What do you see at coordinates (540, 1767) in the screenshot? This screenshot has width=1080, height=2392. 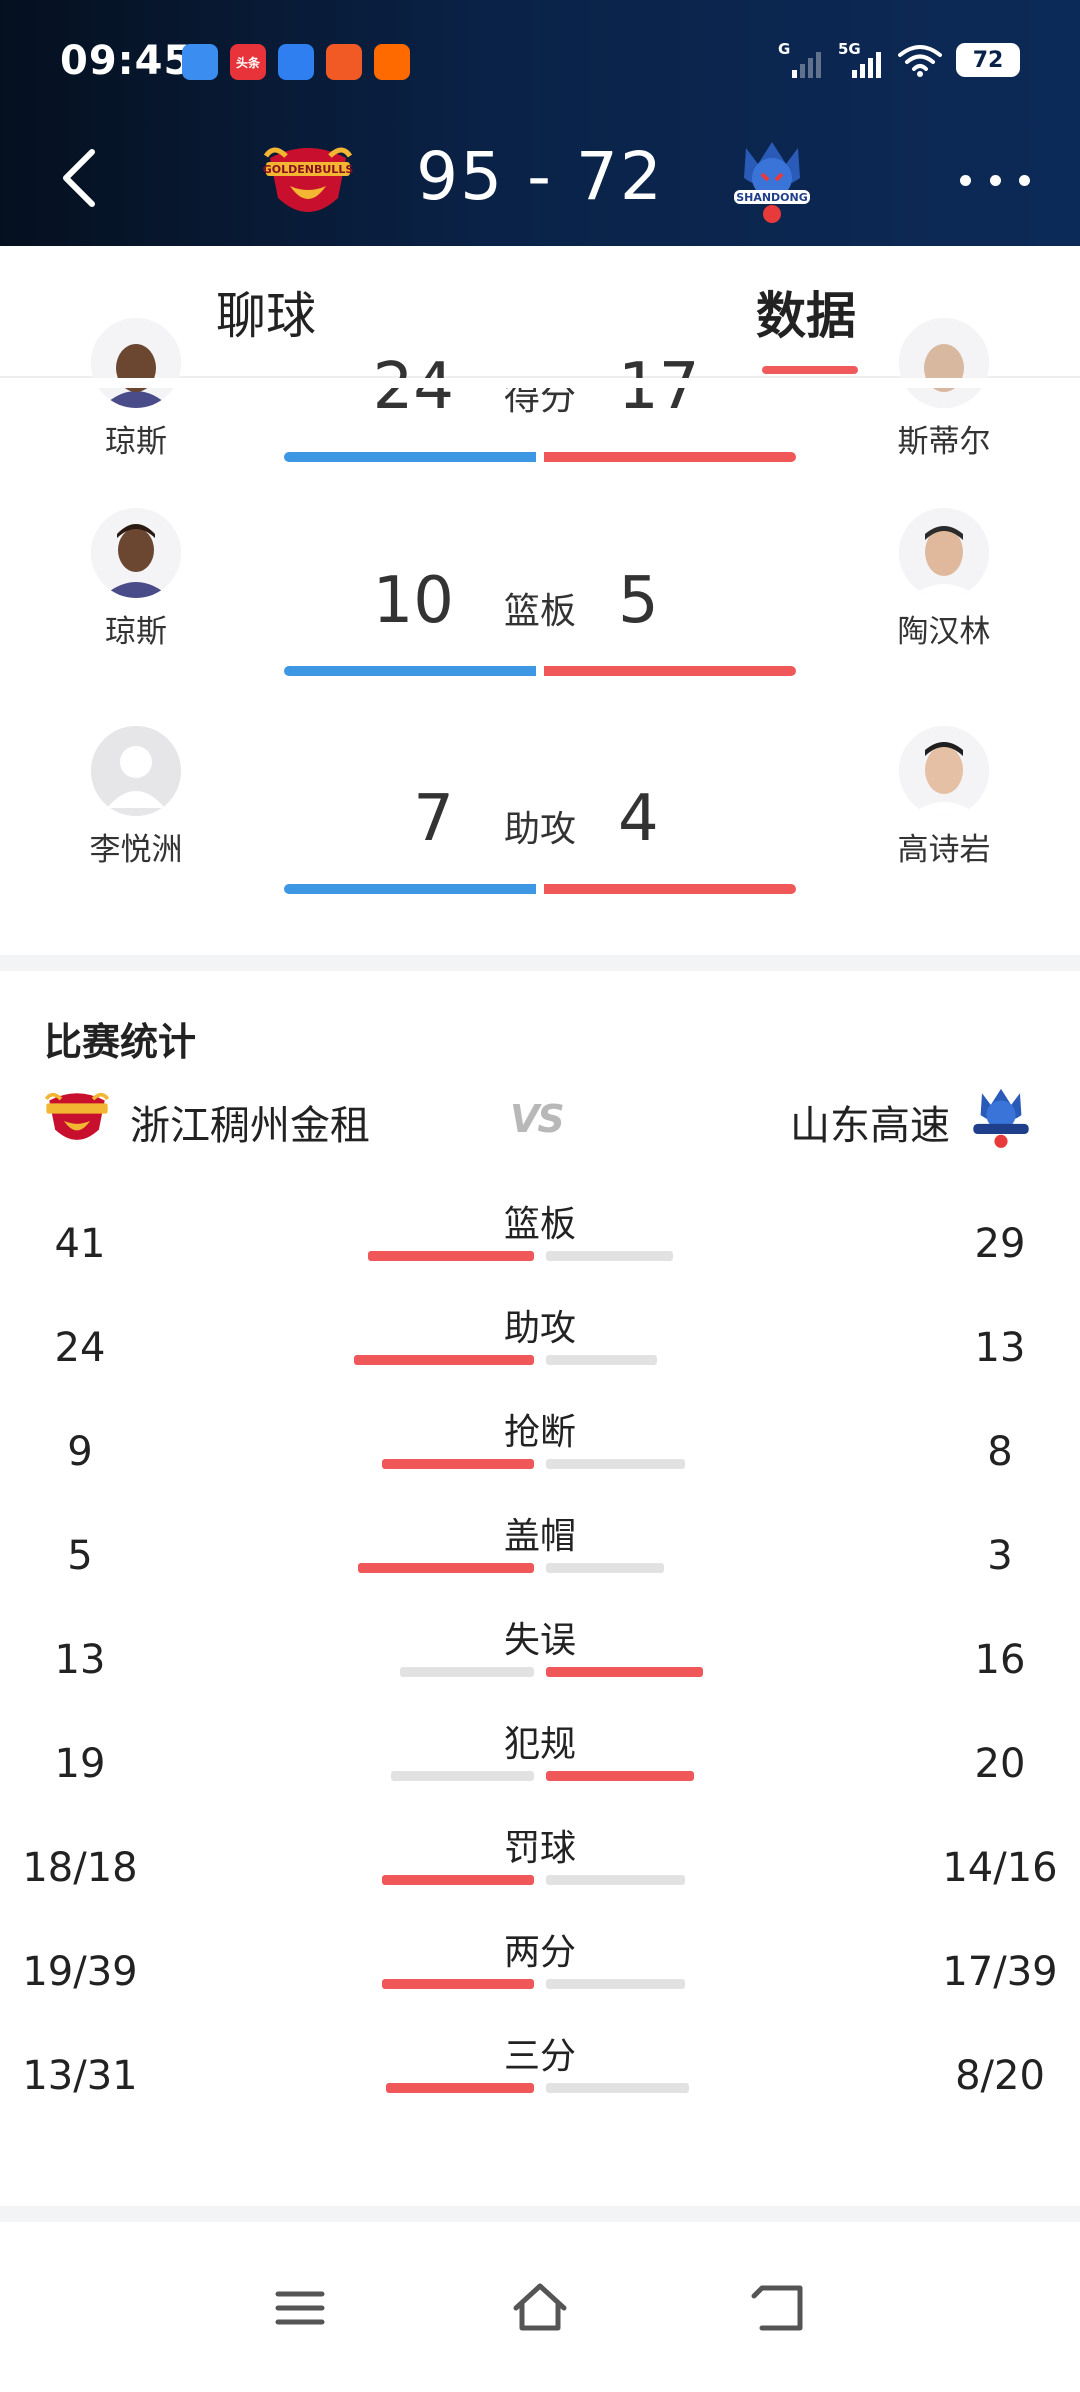 I see `stat-row: 19 犯规 20` at bounding box center [540, 1767].